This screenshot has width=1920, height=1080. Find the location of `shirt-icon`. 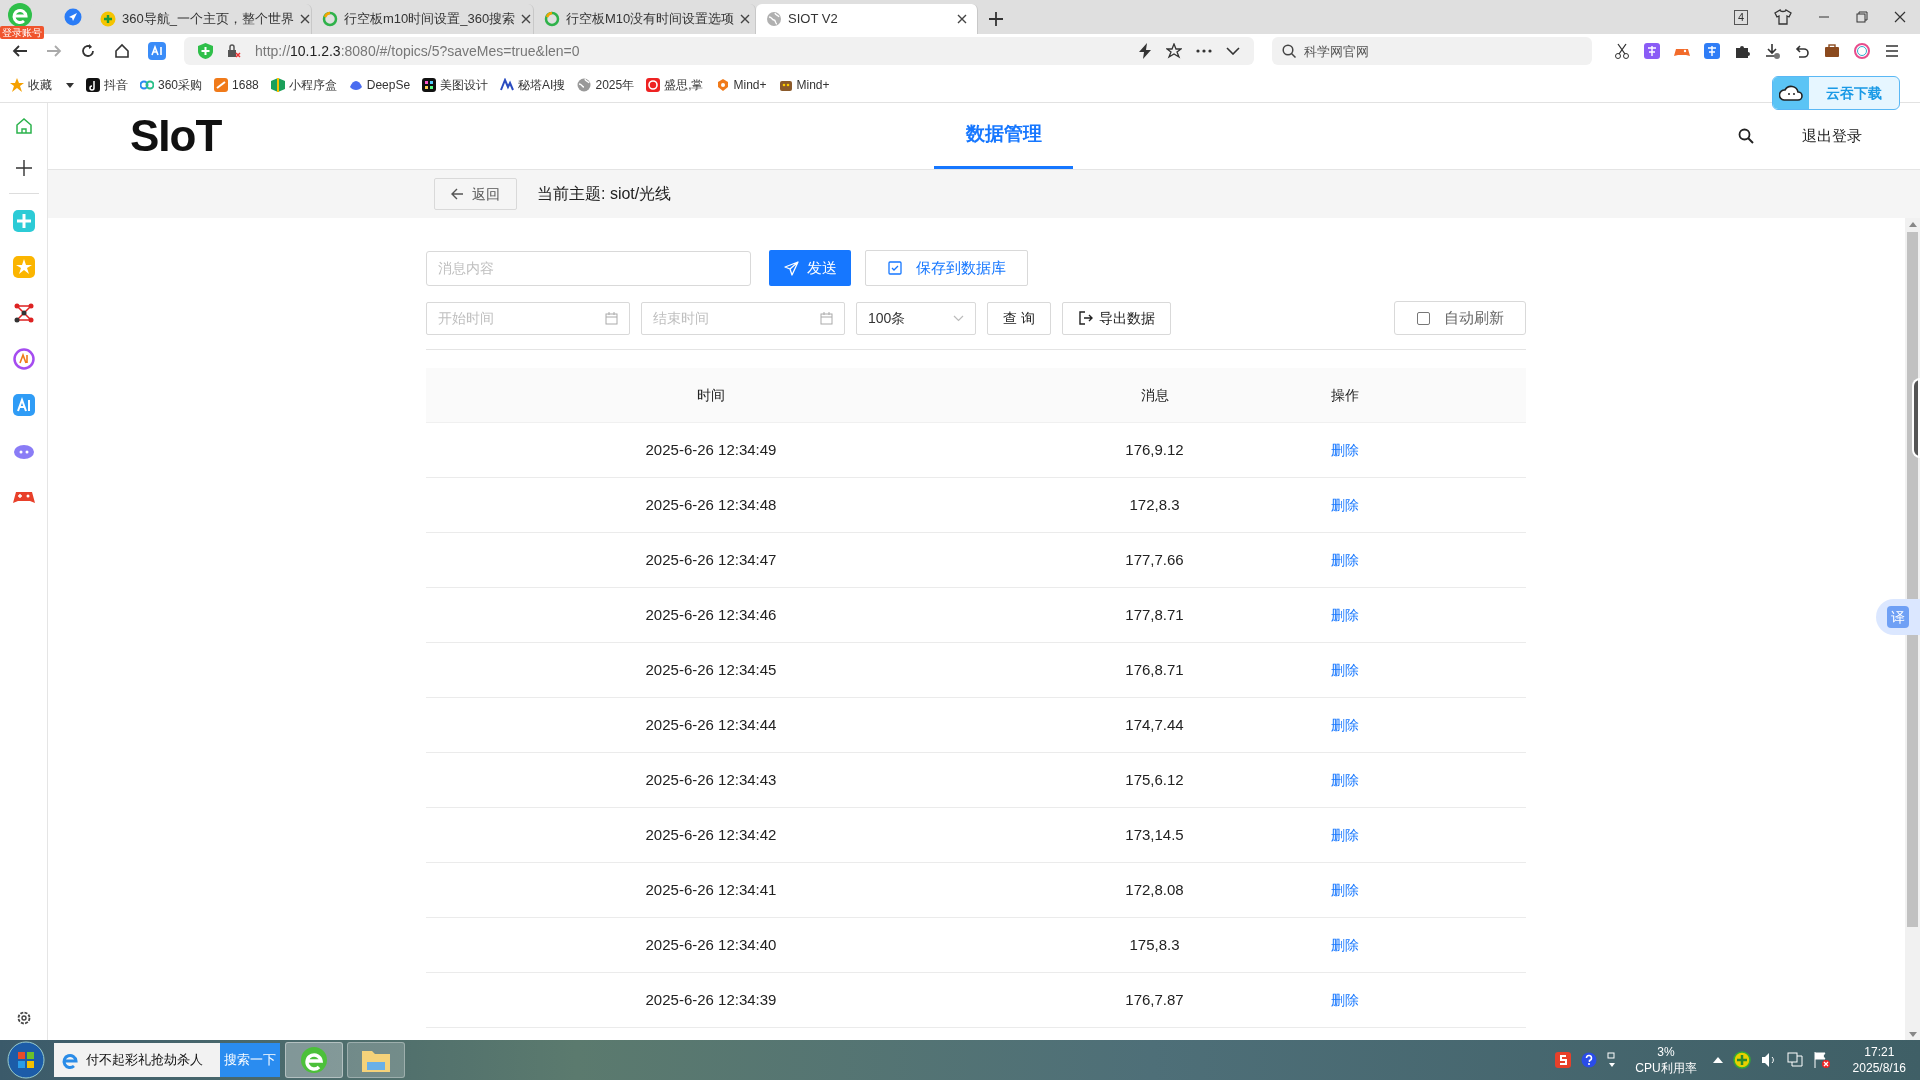

shirt-icon is located at coordinates (1783, 17).